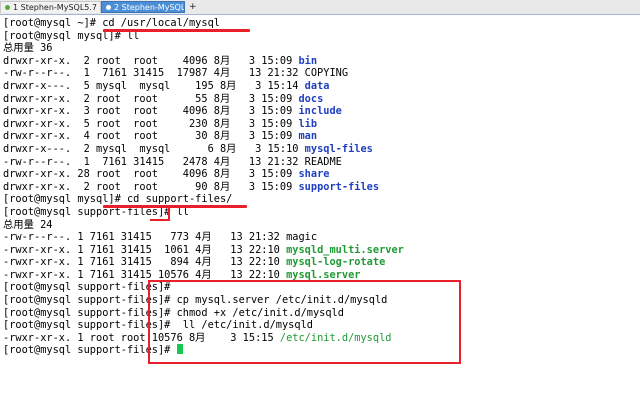 This screenshot has width=640, height=407. Describe the element at coordinates (321, 225) in the screenshot. I see `terminal-line: 总用量 24` at that location.